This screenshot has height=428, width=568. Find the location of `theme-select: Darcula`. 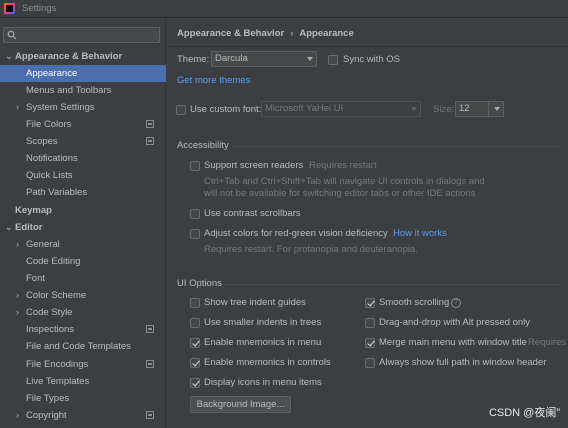

theme-select: Darcula is located at coordinates (264, 59).